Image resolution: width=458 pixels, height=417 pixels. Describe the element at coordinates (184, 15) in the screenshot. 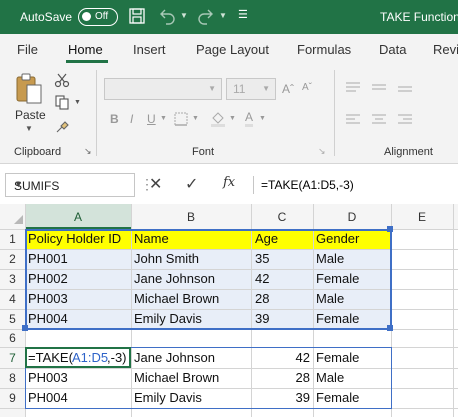

I see `undo-dropdown-icon: ▼` at that location.